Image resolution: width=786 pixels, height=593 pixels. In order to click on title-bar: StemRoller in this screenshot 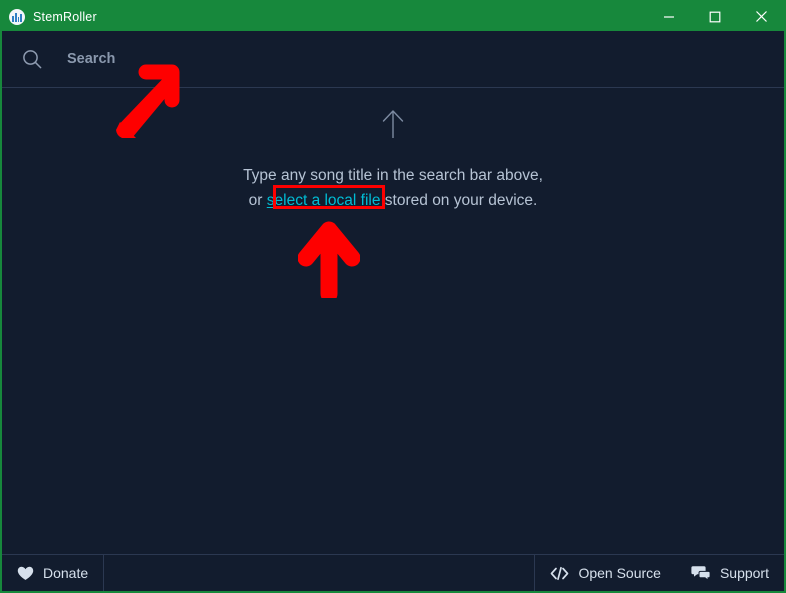, I will do `click(393, 16)`.